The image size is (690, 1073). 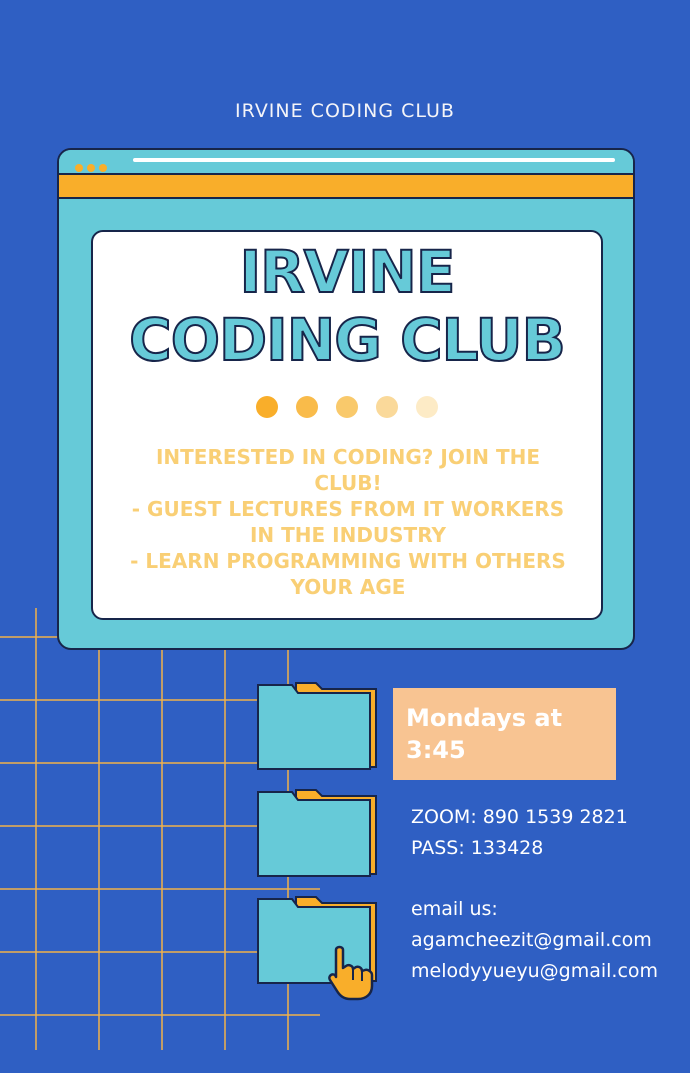 I want to click on window-toolbar-stripe, so click(x=346, y=186).